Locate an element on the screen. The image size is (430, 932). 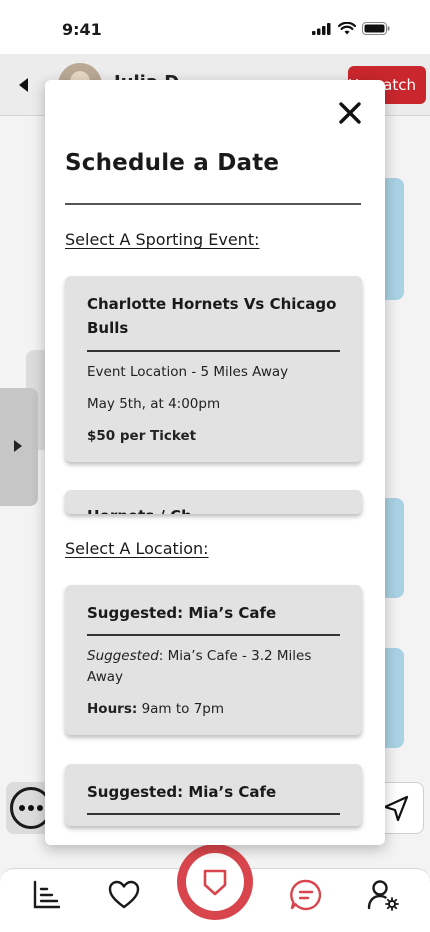
event-card: Hornets / Ch is located at coordinates (213, 502).